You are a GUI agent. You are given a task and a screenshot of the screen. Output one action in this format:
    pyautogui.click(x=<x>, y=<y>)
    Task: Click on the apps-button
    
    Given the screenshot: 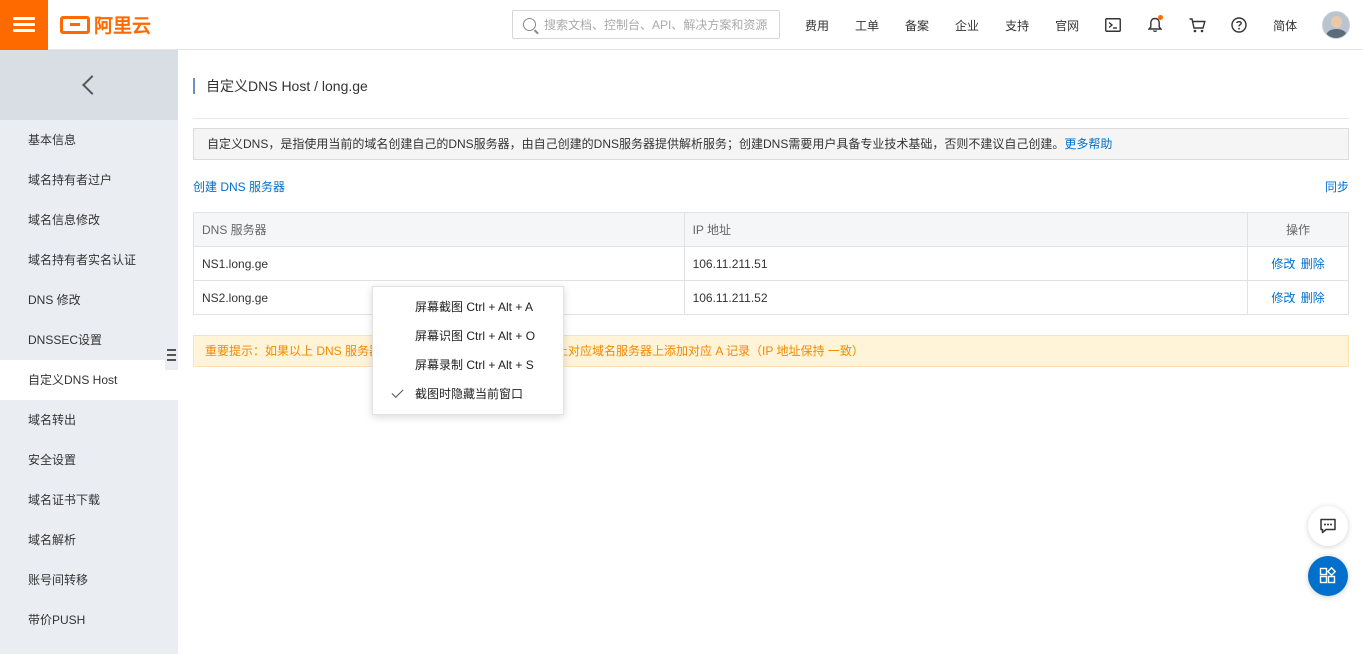 What is the action you would take?
    pyautogui.click(x=1328, y=576)
    